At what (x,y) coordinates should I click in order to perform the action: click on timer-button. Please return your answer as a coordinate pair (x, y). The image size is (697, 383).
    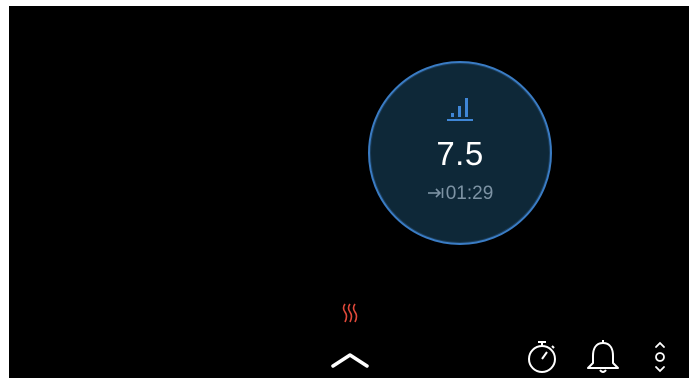
    Looking at the image, I should click on (542, 357).